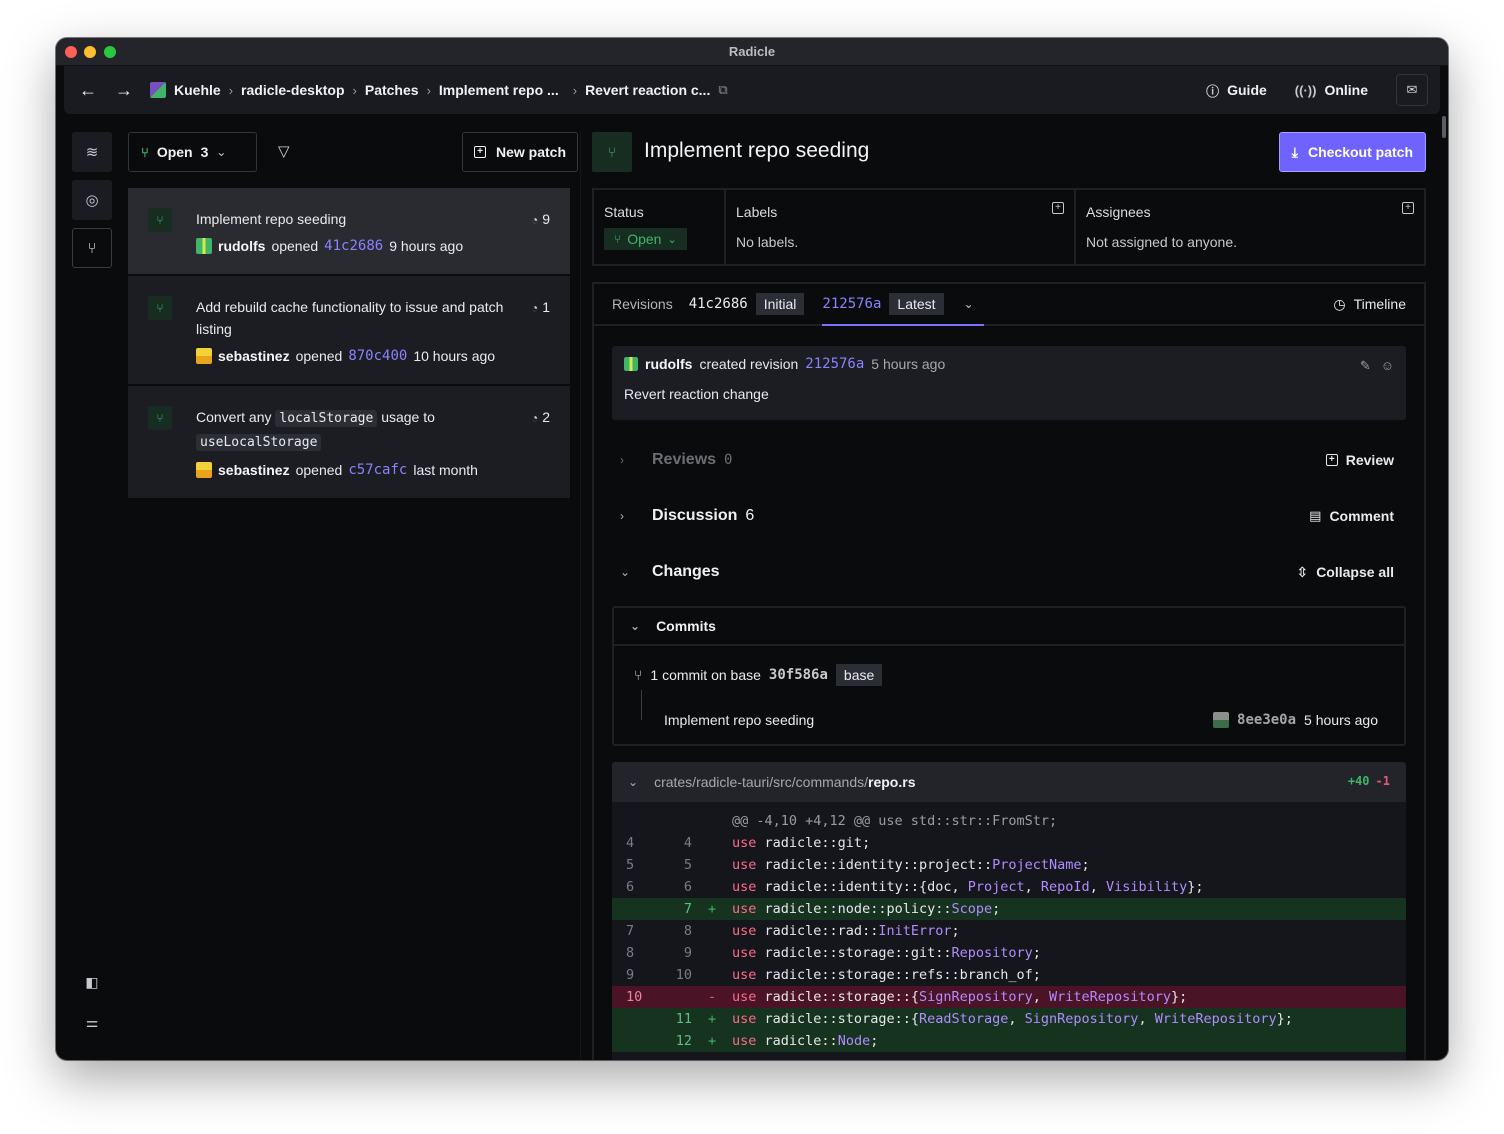 This screenshot has height=1134, width=1504. Describe the element at coordinates (1345, 572) in the screenshot. I see `collapse-all-button: ⇳ Collapse all` at that location.